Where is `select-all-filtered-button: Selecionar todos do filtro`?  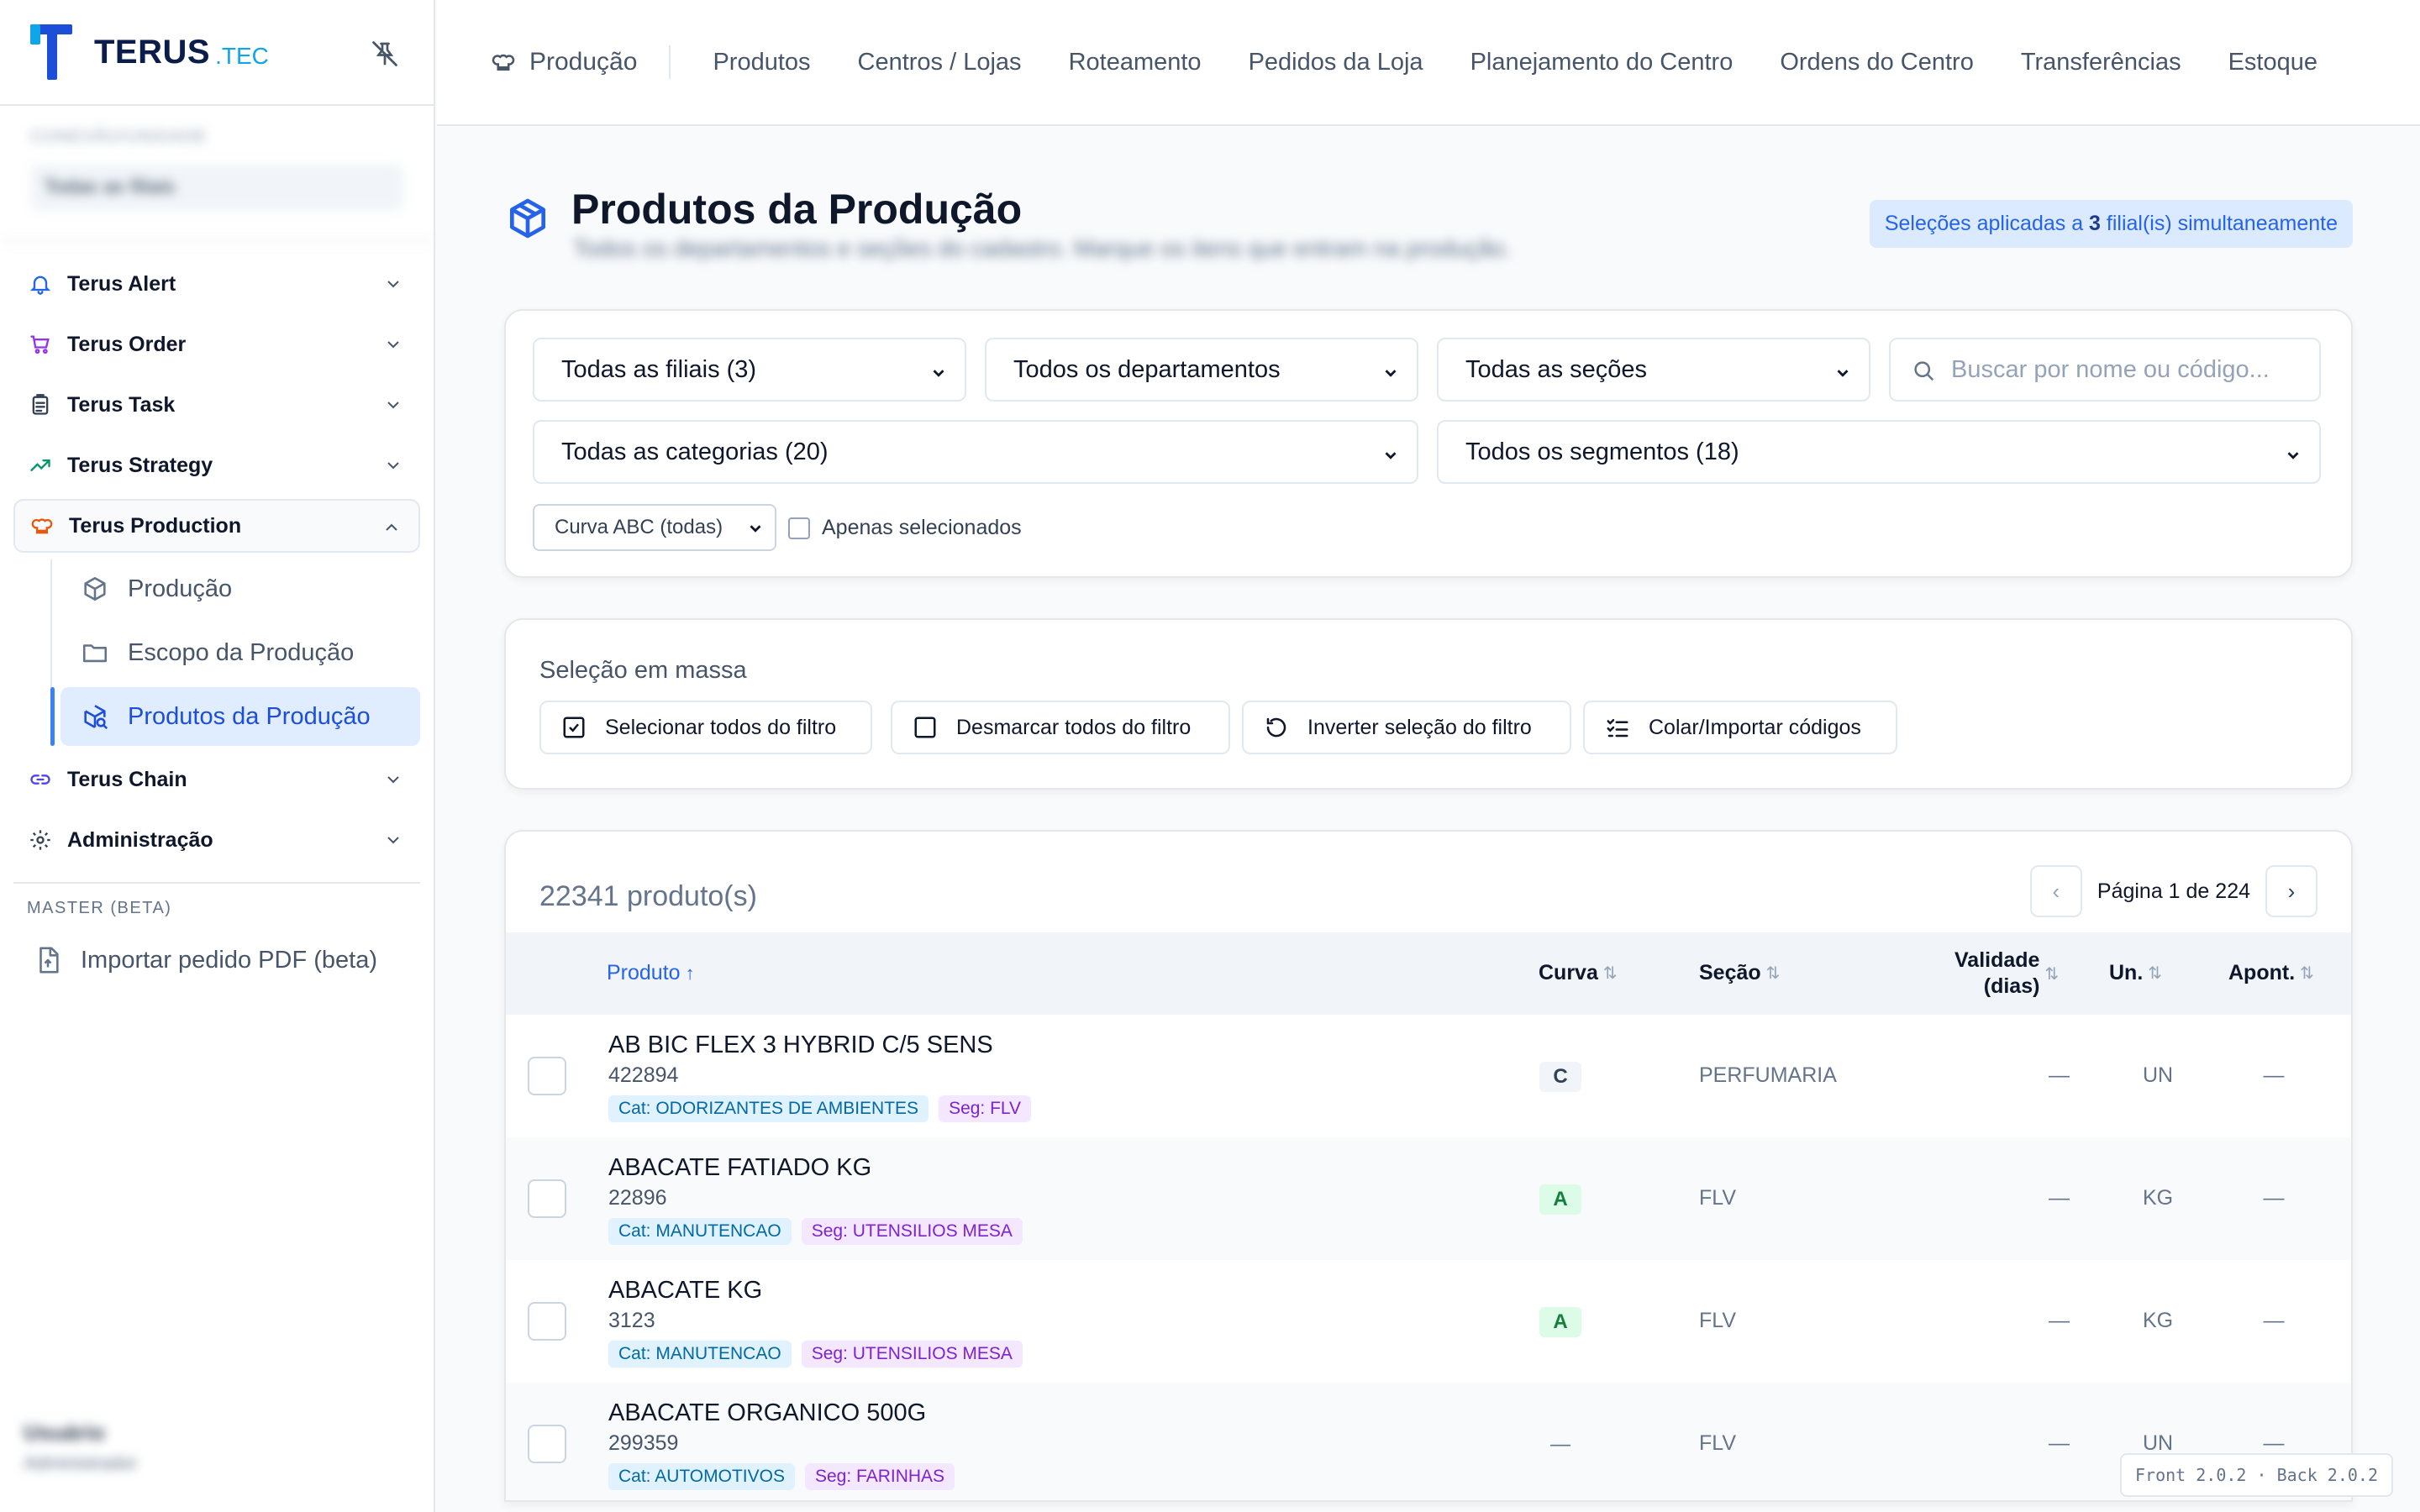 select-all-filtered-button: Selecionar todos do filtro is located at coordinates (705, 727).